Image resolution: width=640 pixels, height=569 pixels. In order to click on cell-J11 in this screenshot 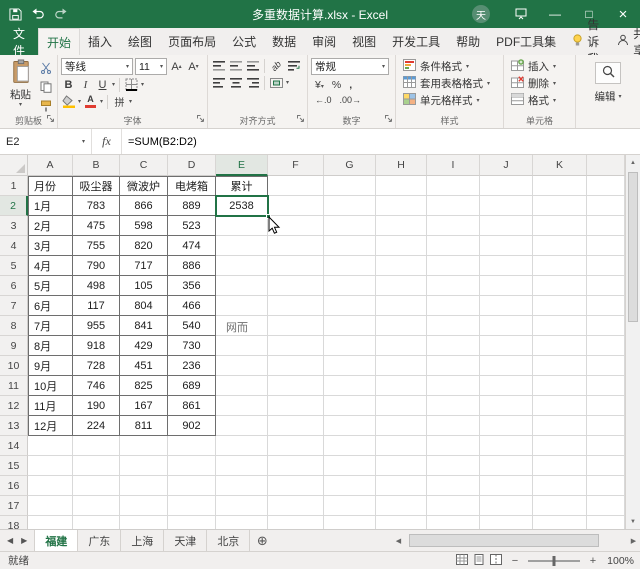, I will do `click(506, 386)`.